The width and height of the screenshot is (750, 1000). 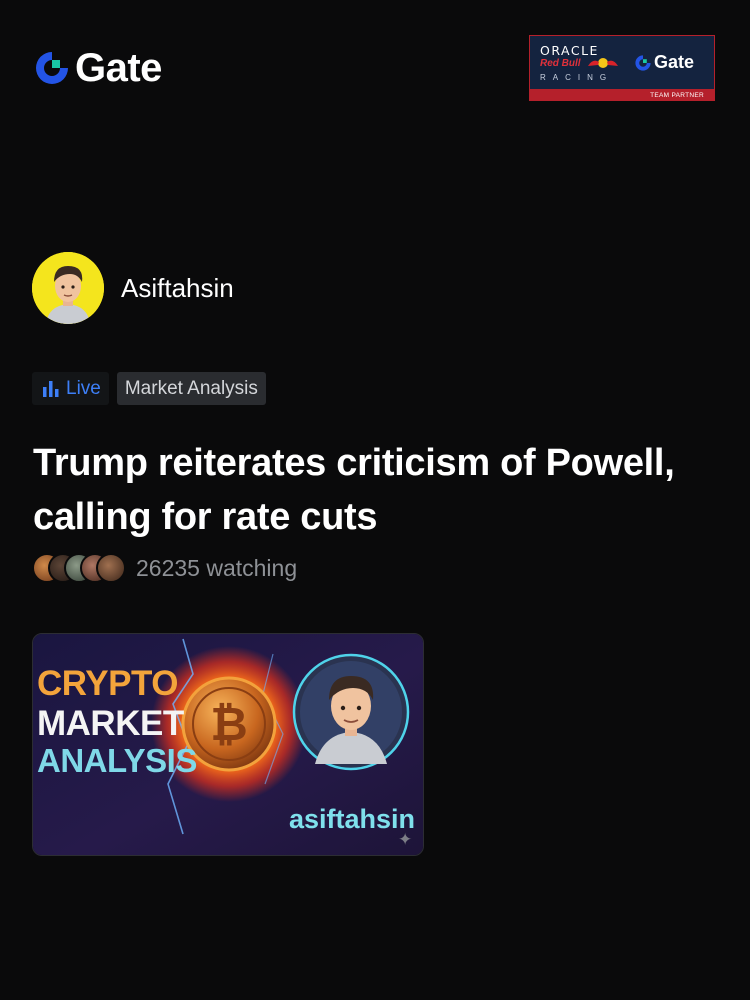 I want to click on post-thumbnail: ₿ CRYPTO MARKET ANALYSIS asiftahsin ✦, so click(x=228, y=744).